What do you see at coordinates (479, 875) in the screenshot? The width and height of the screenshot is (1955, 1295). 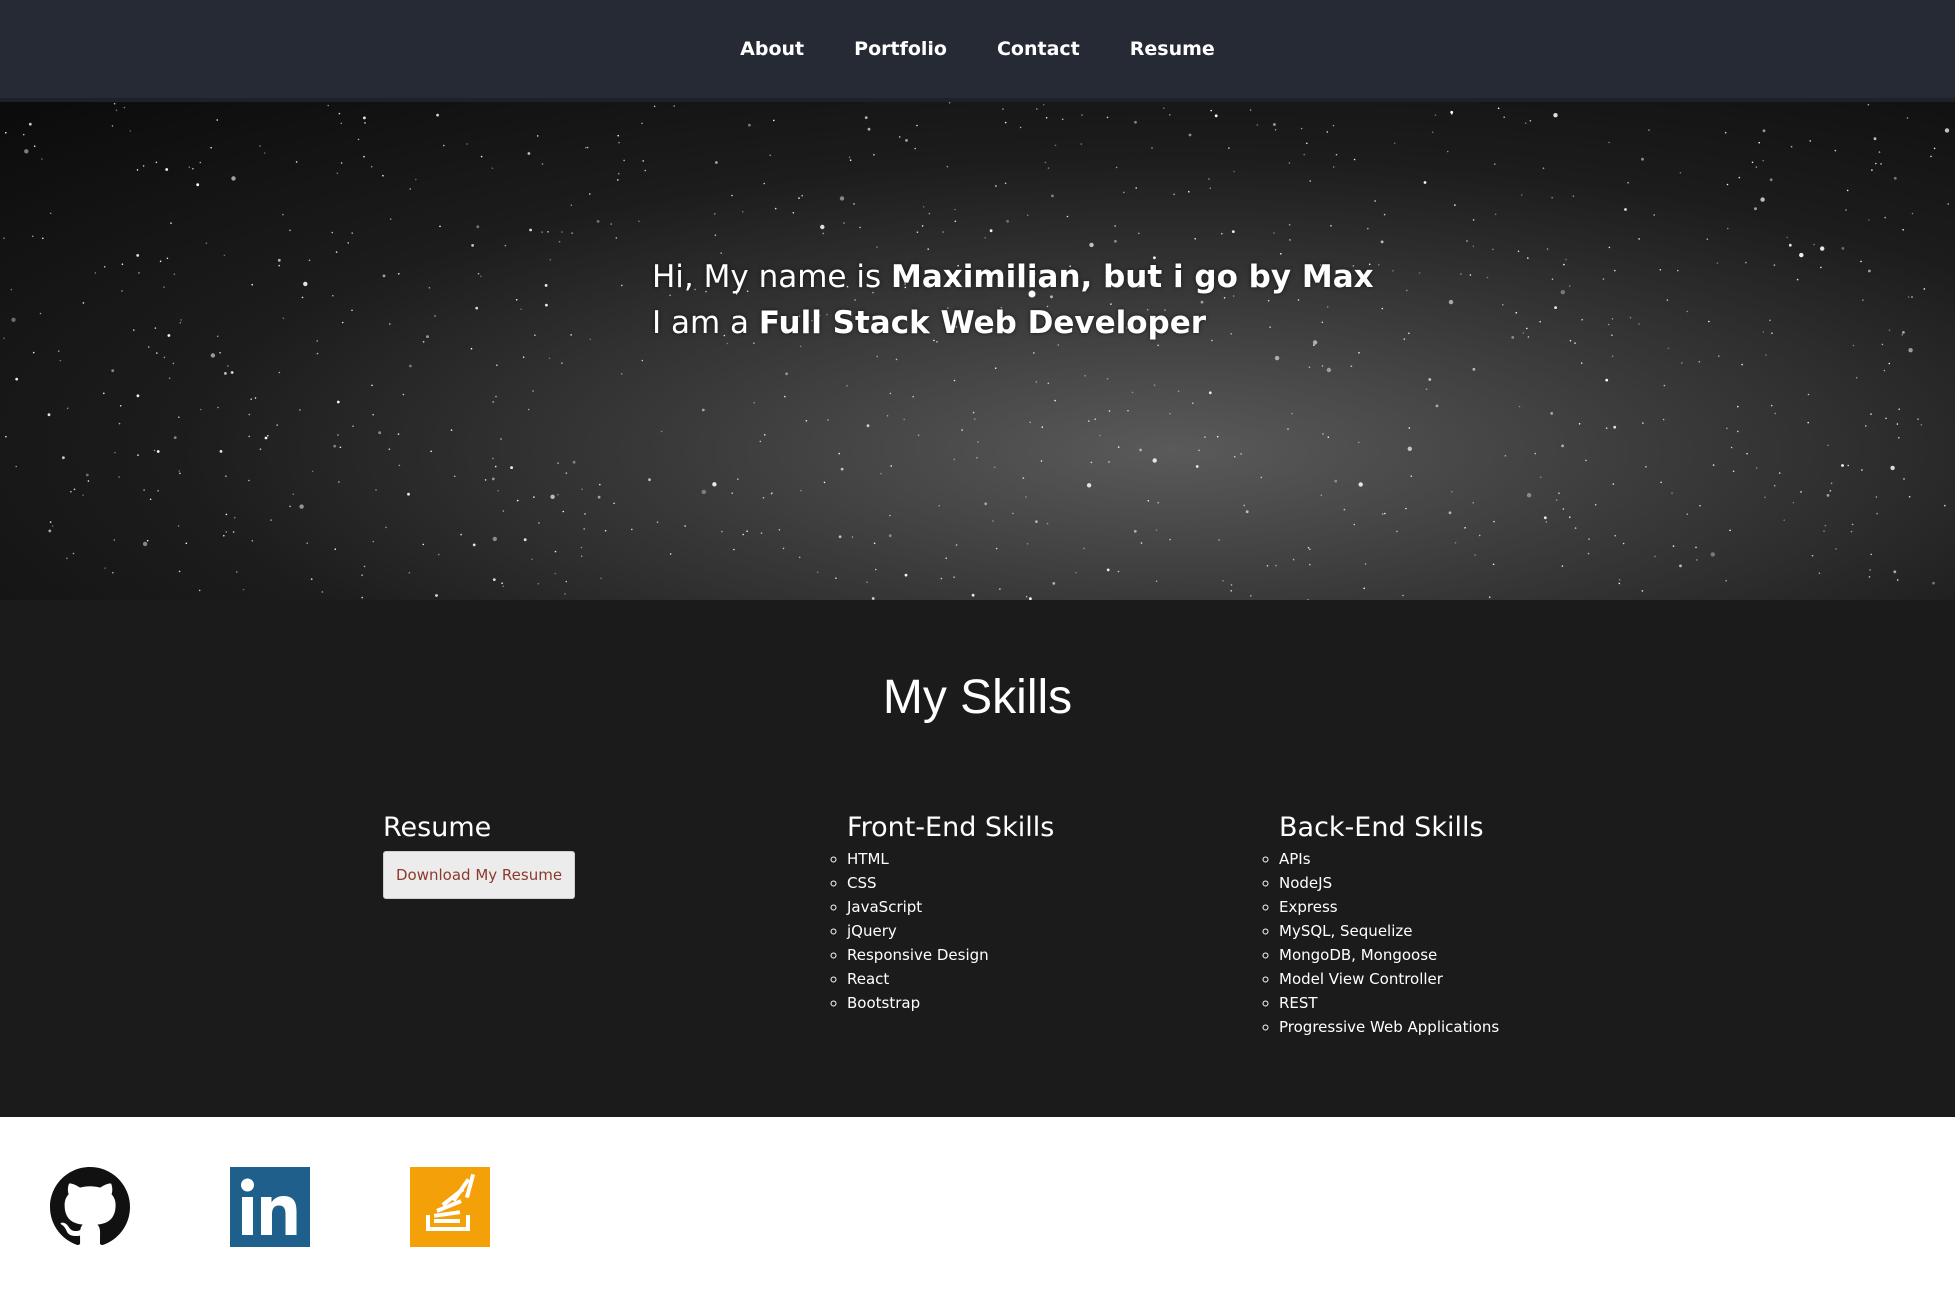 I see `download-resume-button: Download My Resume` at bounding box center [479, 875].